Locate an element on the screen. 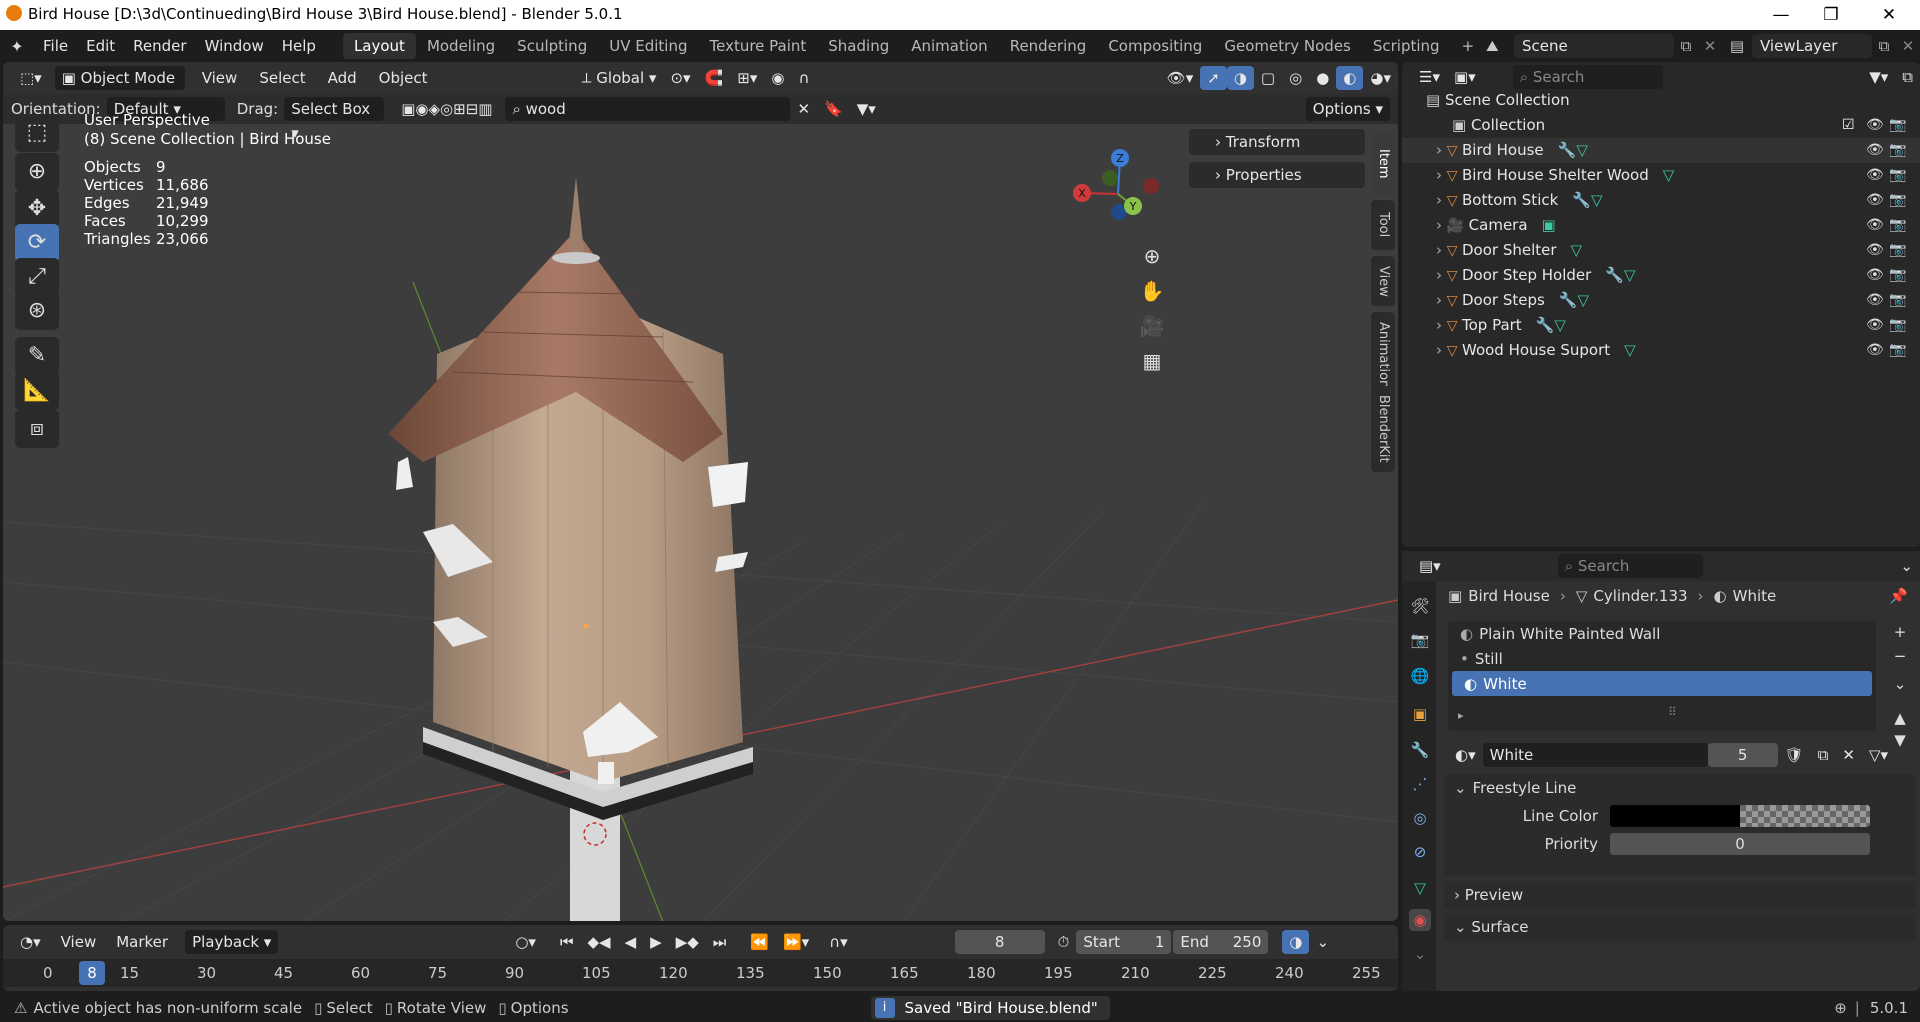 The height and width of the screenshot is (1022, 1920). outliner-item-bottom-stick: › ▽ Bottom Stick 🔧▽ 👁 📷 is located at coordinates (1661, 200).